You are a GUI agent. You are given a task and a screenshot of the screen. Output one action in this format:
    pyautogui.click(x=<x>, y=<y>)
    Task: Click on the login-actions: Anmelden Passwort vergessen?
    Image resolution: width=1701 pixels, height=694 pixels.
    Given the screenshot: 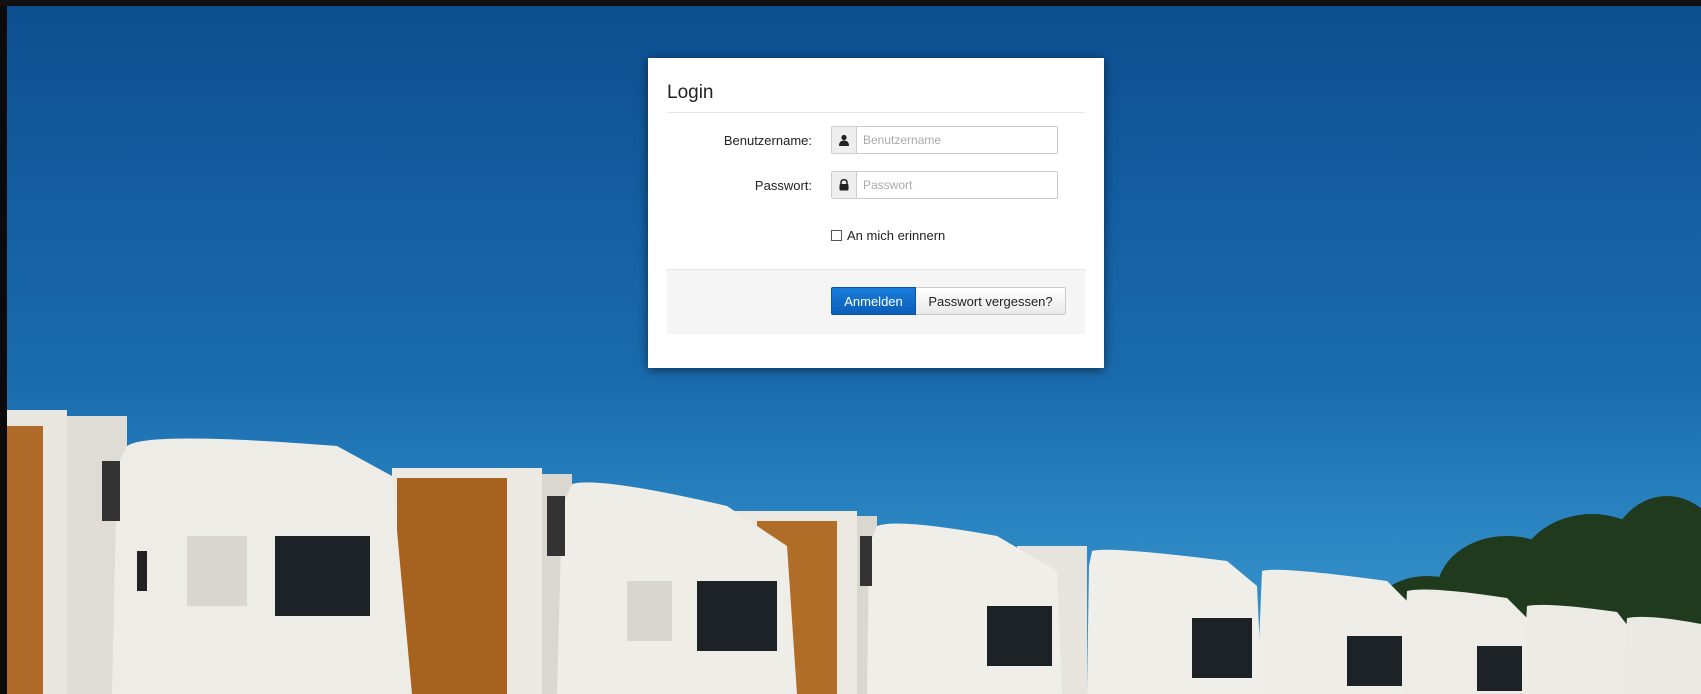 What is the action you would take?
    pyautogui.click(x=876, y=301)
    